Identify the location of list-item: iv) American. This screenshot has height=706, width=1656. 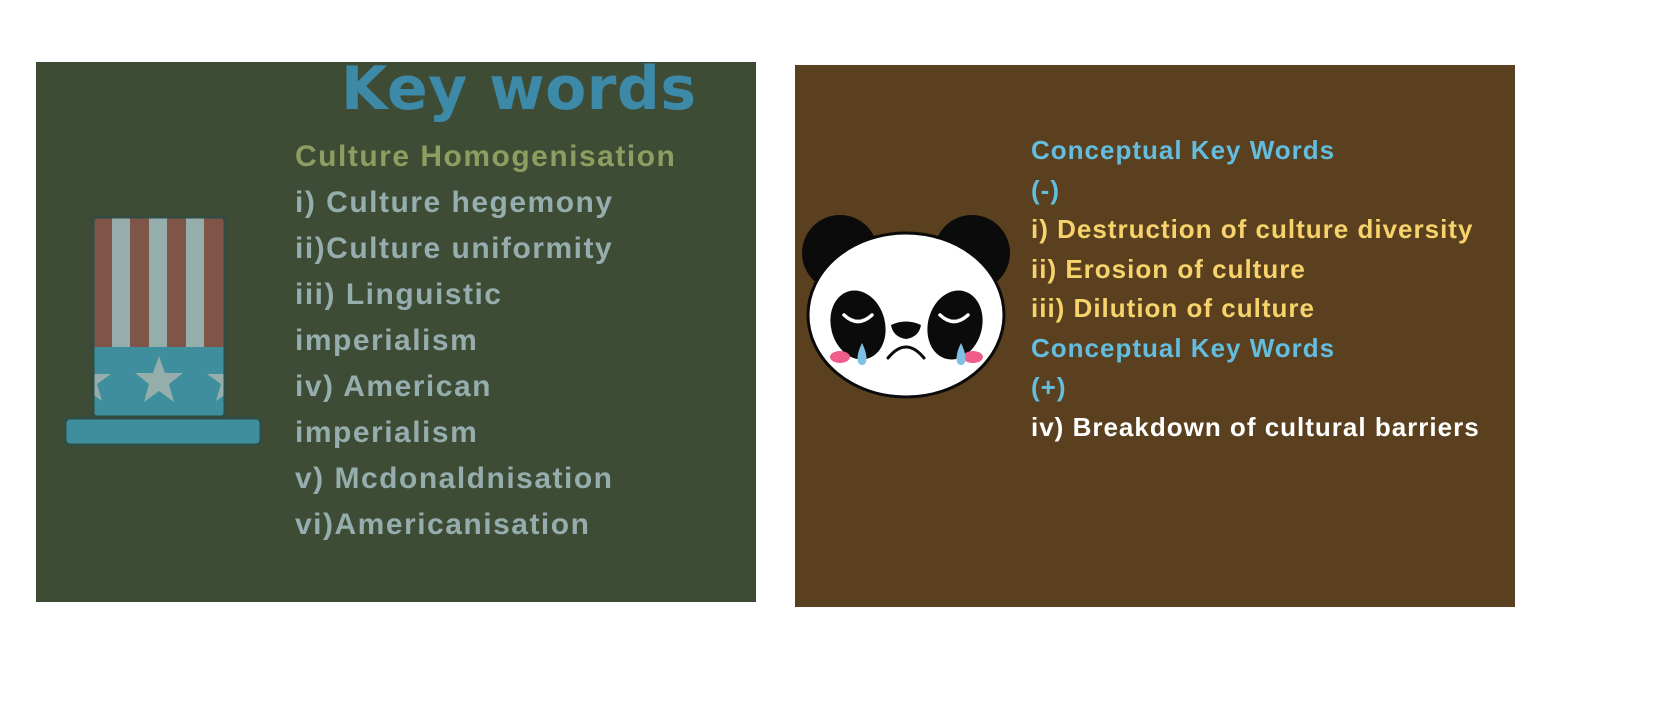
(393, 386).